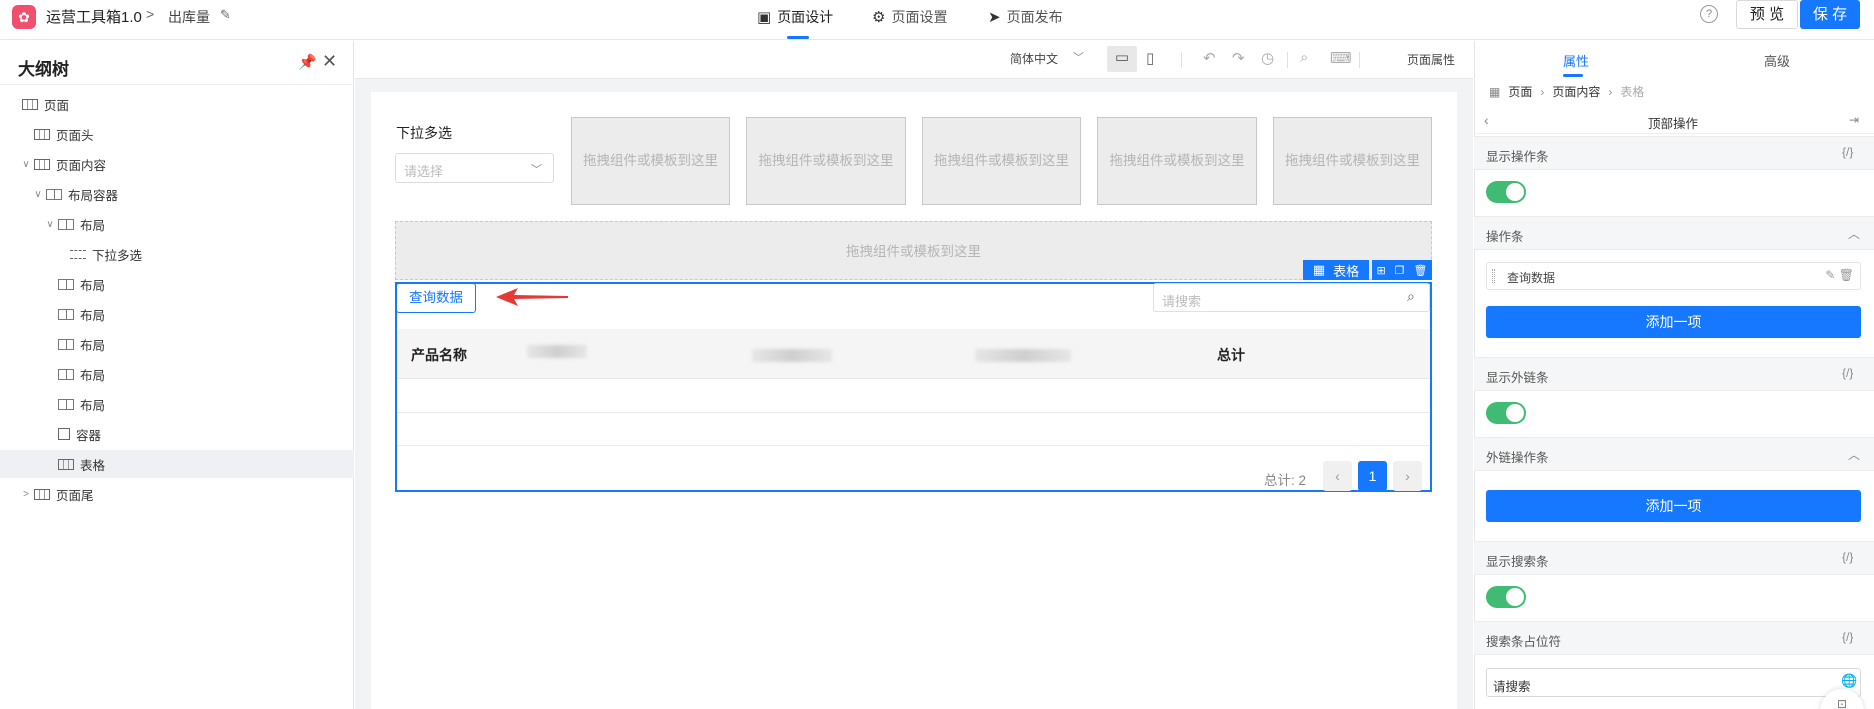 The image size is (1874, 709). Describe the element at coordinates (1400, 270) in the screenshot. I see `copy-icon: ❐` at that location.